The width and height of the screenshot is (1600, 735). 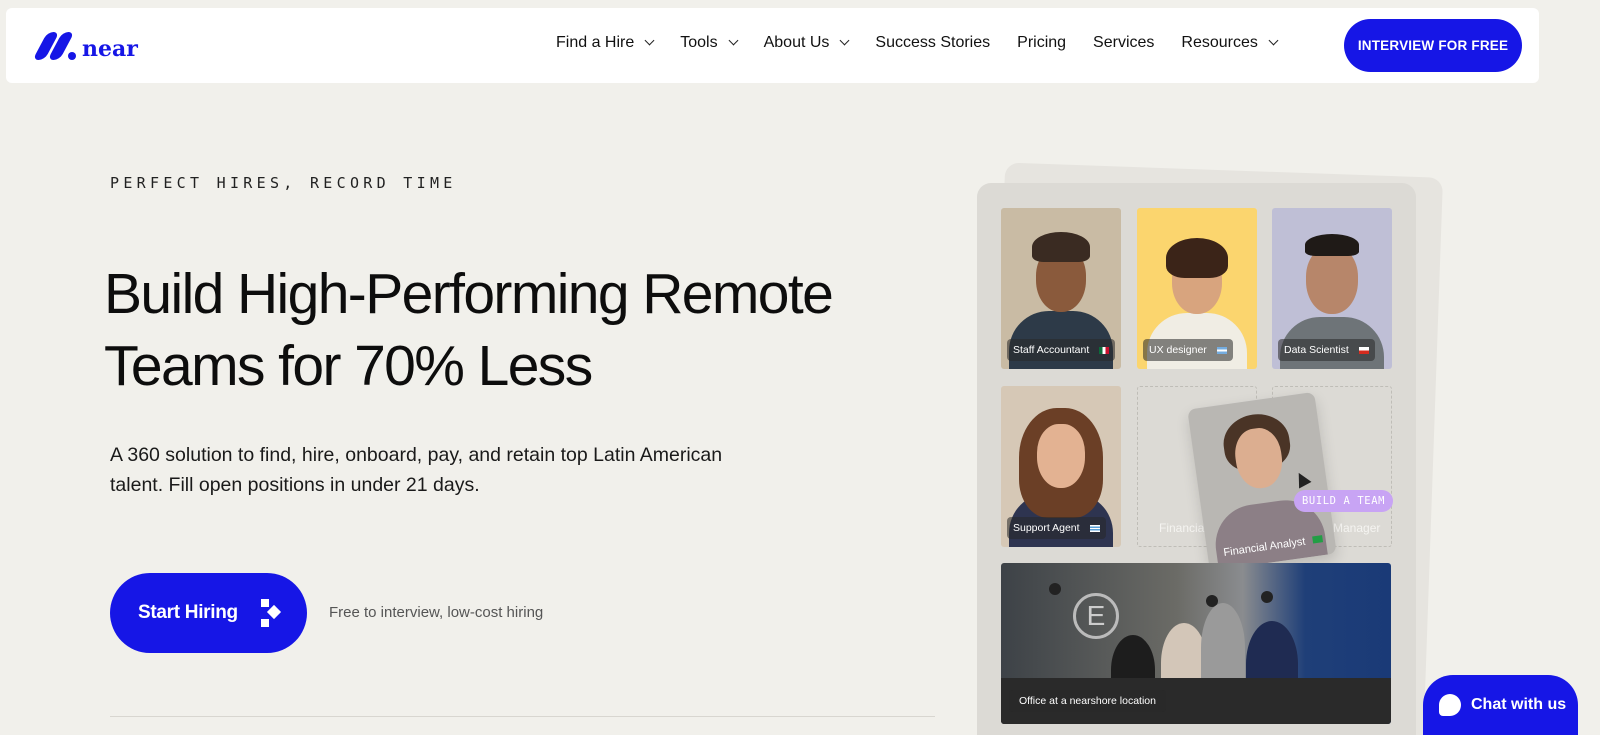 What do you see at coordinates (1433, 45) in the screenshot?
I see `interview-for-free-button: INTERVIEW FOR FREE` at bounding box center [1433, 45].